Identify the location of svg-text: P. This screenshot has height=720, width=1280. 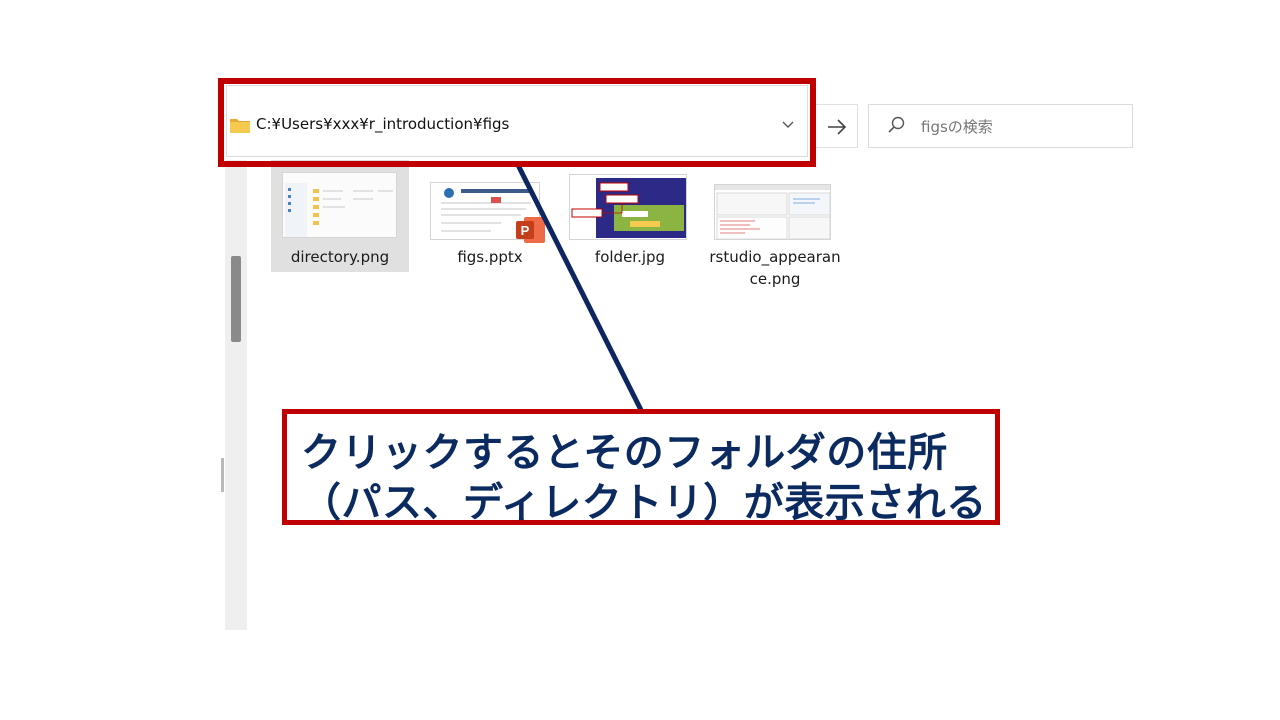
(525, 230).